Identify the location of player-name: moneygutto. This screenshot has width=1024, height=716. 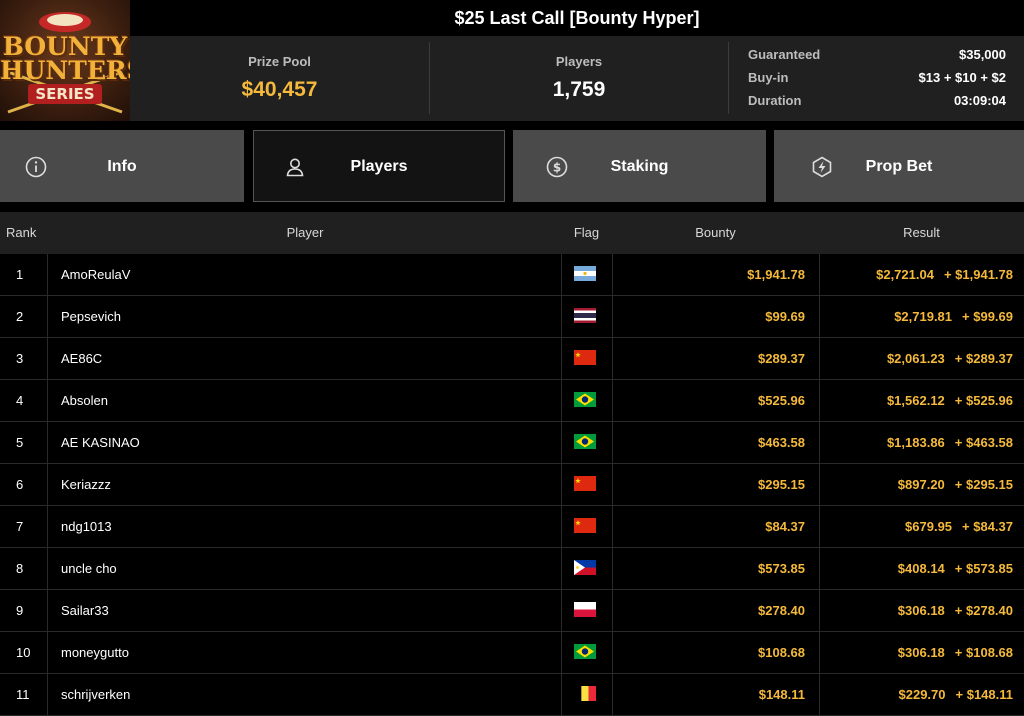
(304, 652).